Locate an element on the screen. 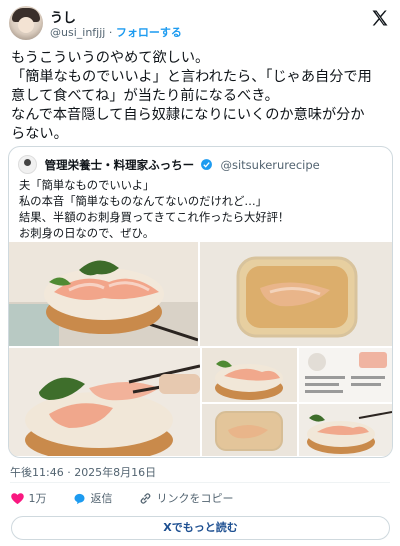 The height and width of the screenshot is (546, 400). food-photo-glass-dish is located at coordinates (249, 430).